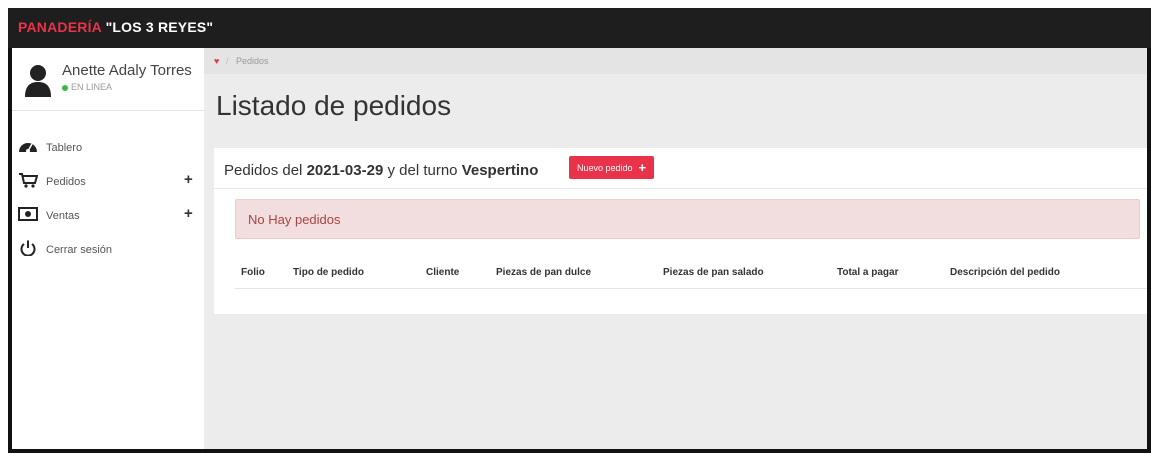 The image size is (1158, 454). Describe the element at coordinates (28, 148) in the screenshot. I see `dashboard-icon` at that location.